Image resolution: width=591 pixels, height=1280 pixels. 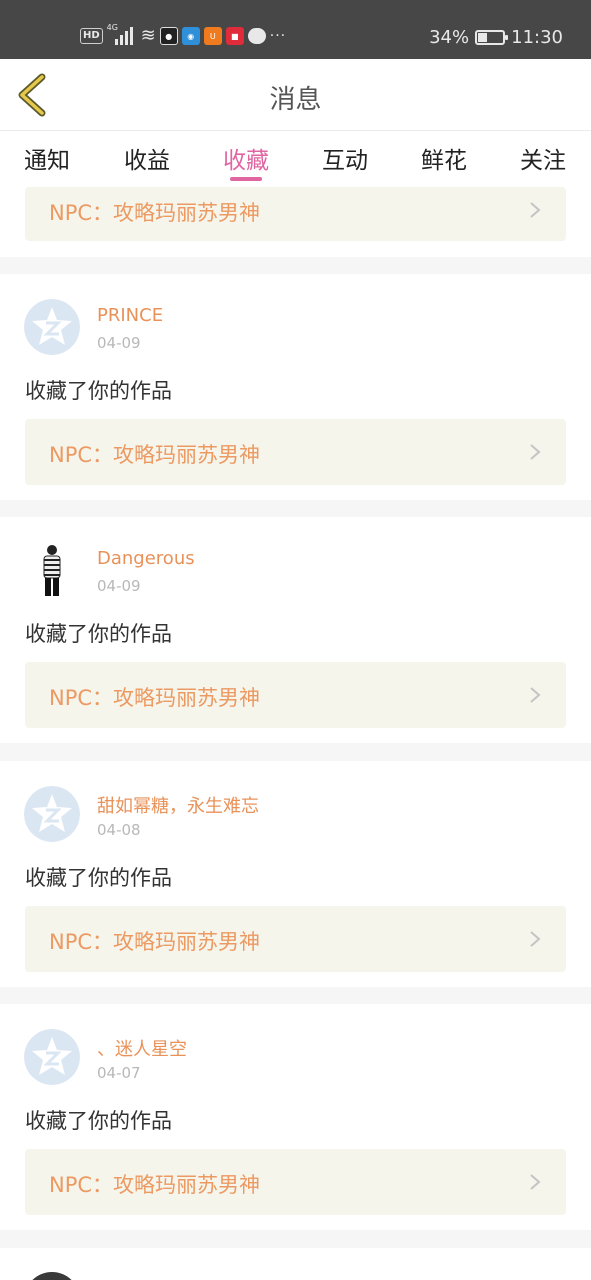 What do you see at coordinates (492, 37) in the screenshot?
I see `battery-icon` at bounding box center [492, 37].